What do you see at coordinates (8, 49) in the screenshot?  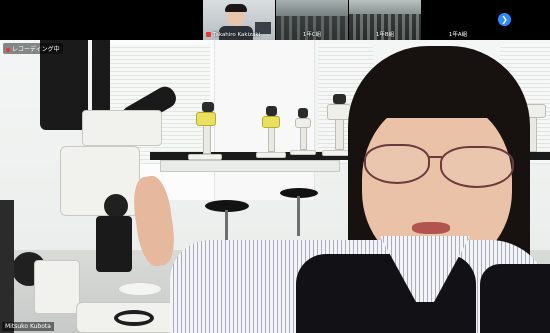 I see `recording-dot-icon` at bounding box center [8, 49].